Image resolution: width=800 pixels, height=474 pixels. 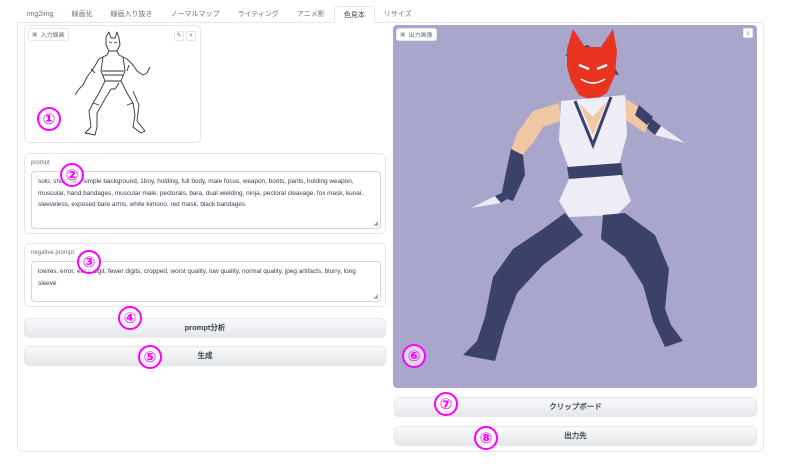 I want to click on tab-img2img: img2img, so click(x=40, y=14).